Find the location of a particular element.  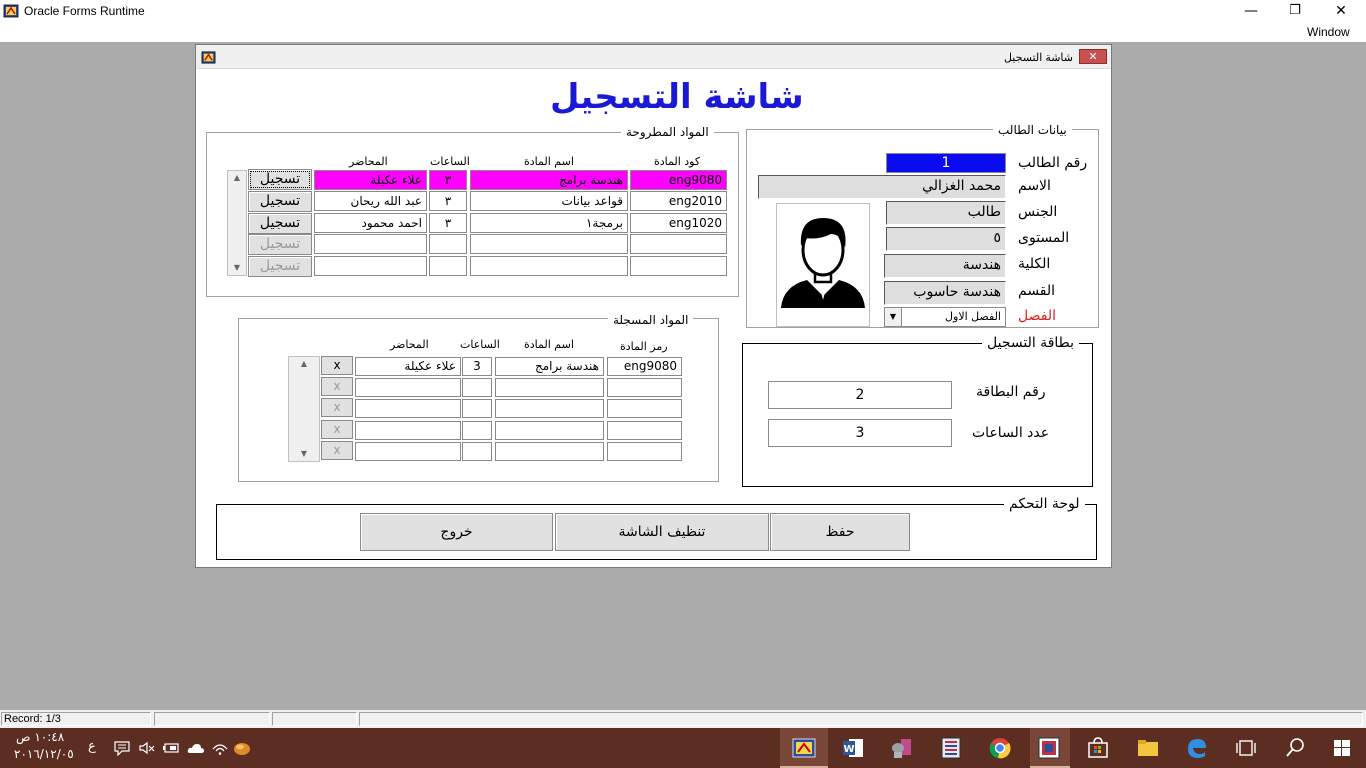

registered-hours-cell: 3 is located at coordinates (477, 366).